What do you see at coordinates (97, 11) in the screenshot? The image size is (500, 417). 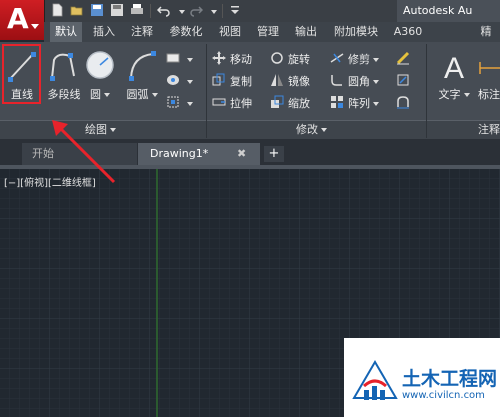 I see `save-icon` at bounding box center [97, 11].